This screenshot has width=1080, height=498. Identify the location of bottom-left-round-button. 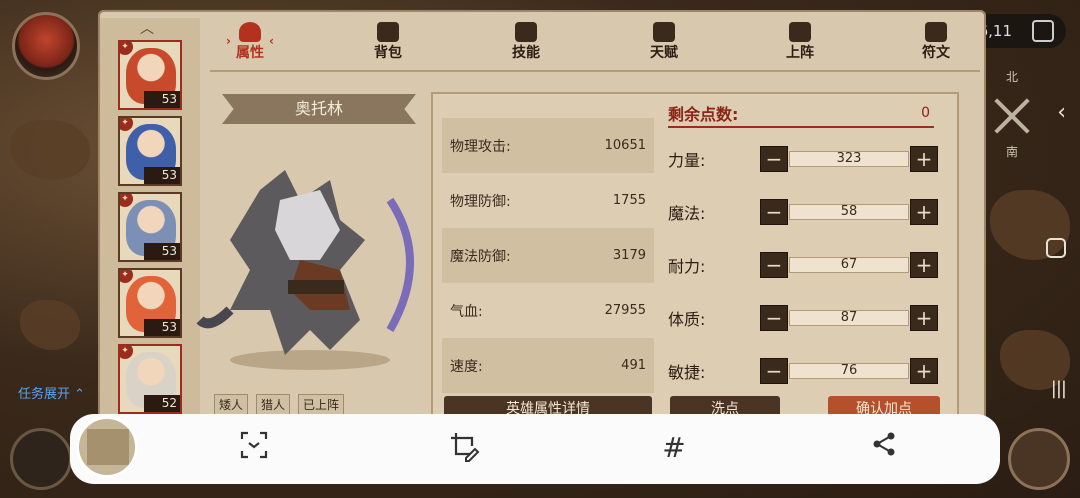
(41, 459).